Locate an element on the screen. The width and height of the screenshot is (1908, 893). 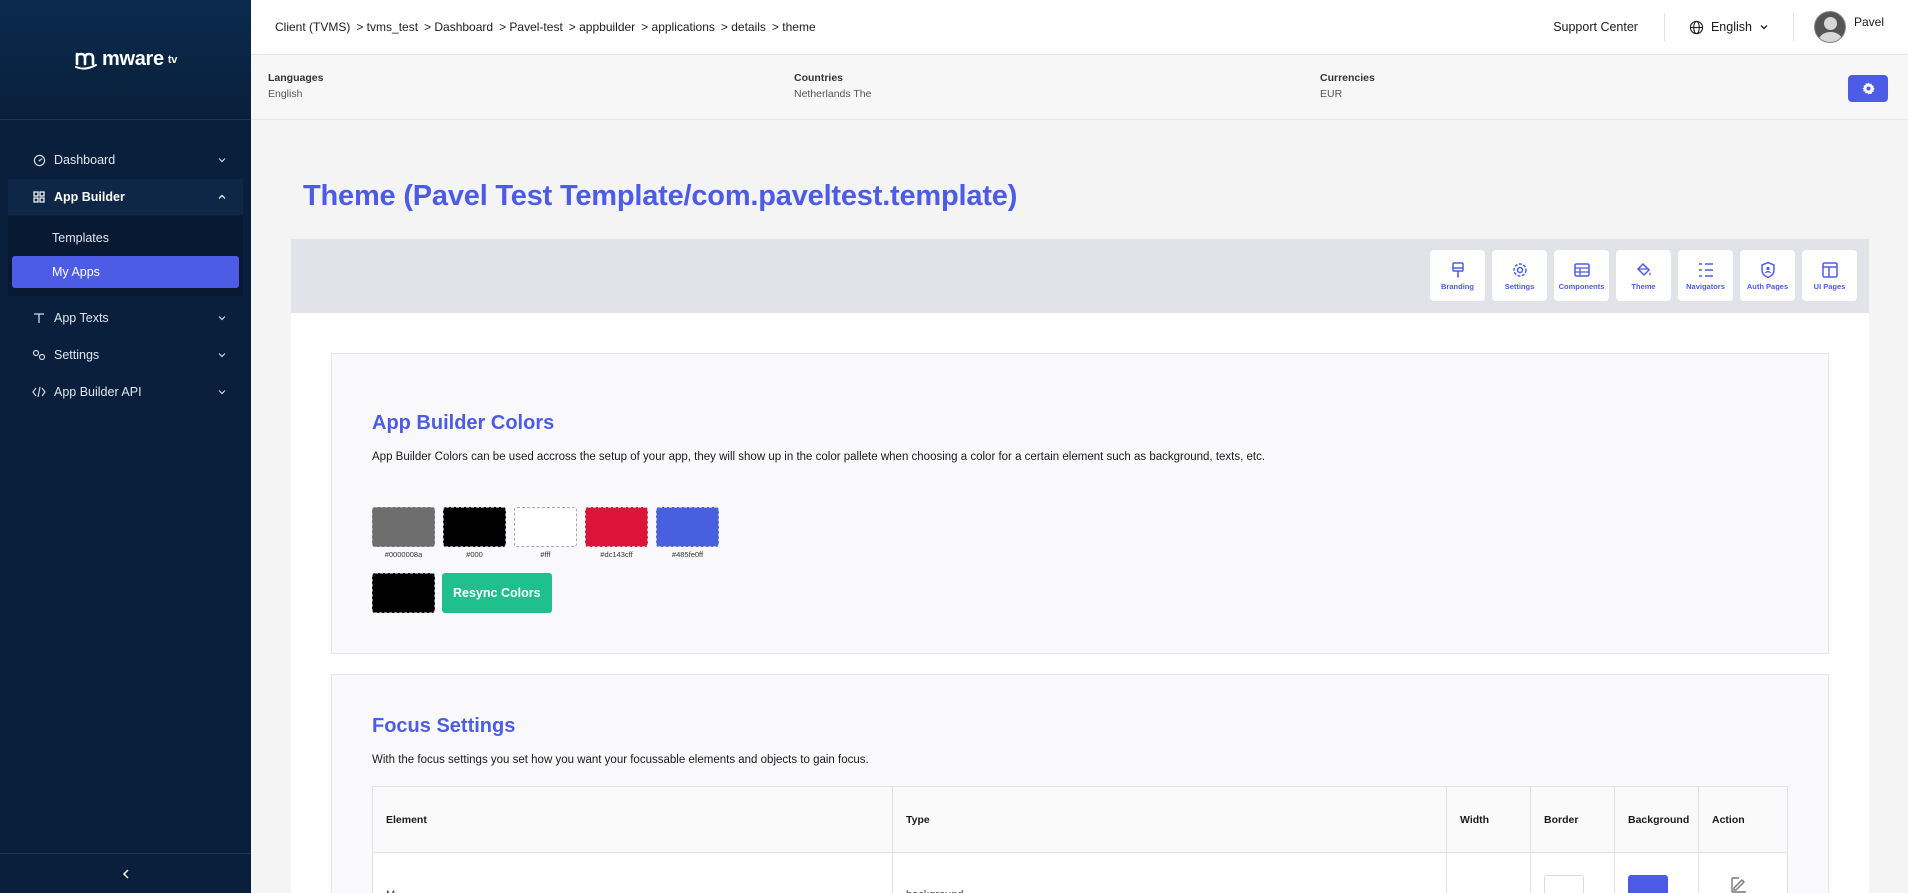
support-center-link: Support Center is located at coordinates (1609, 27).